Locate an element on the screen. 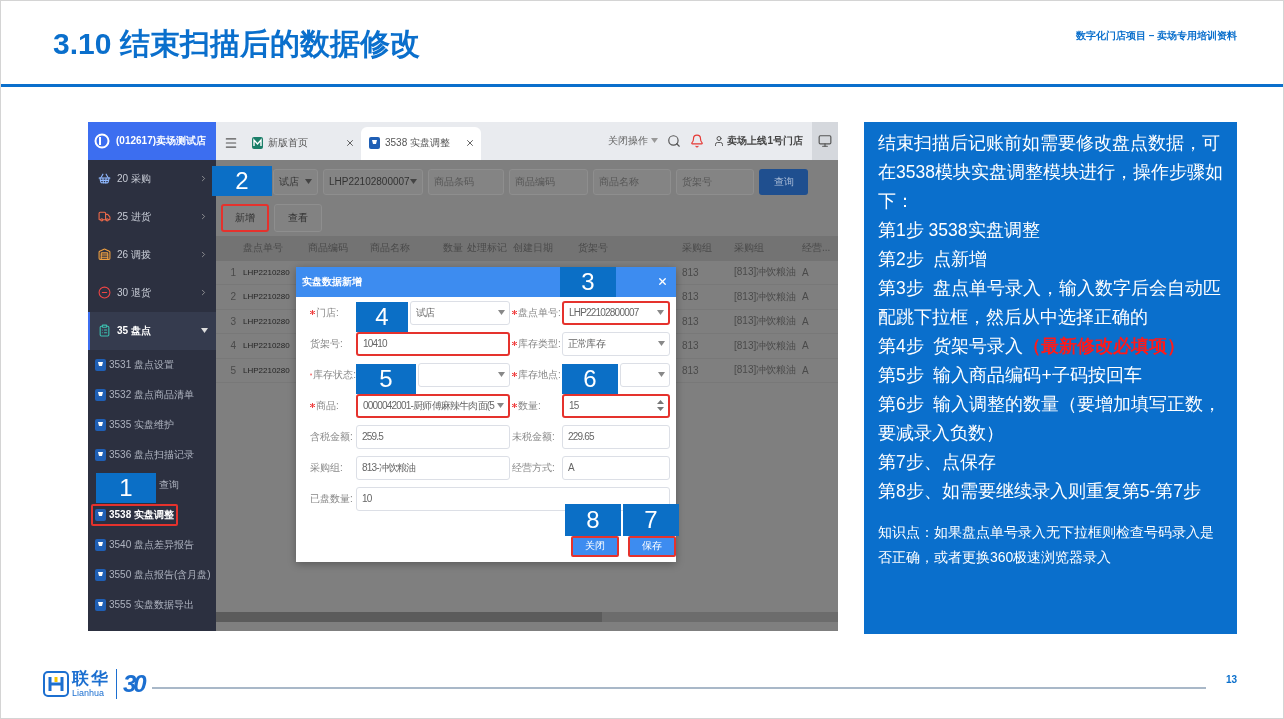  field-label: 商品: is located at coordinates (327, 405).